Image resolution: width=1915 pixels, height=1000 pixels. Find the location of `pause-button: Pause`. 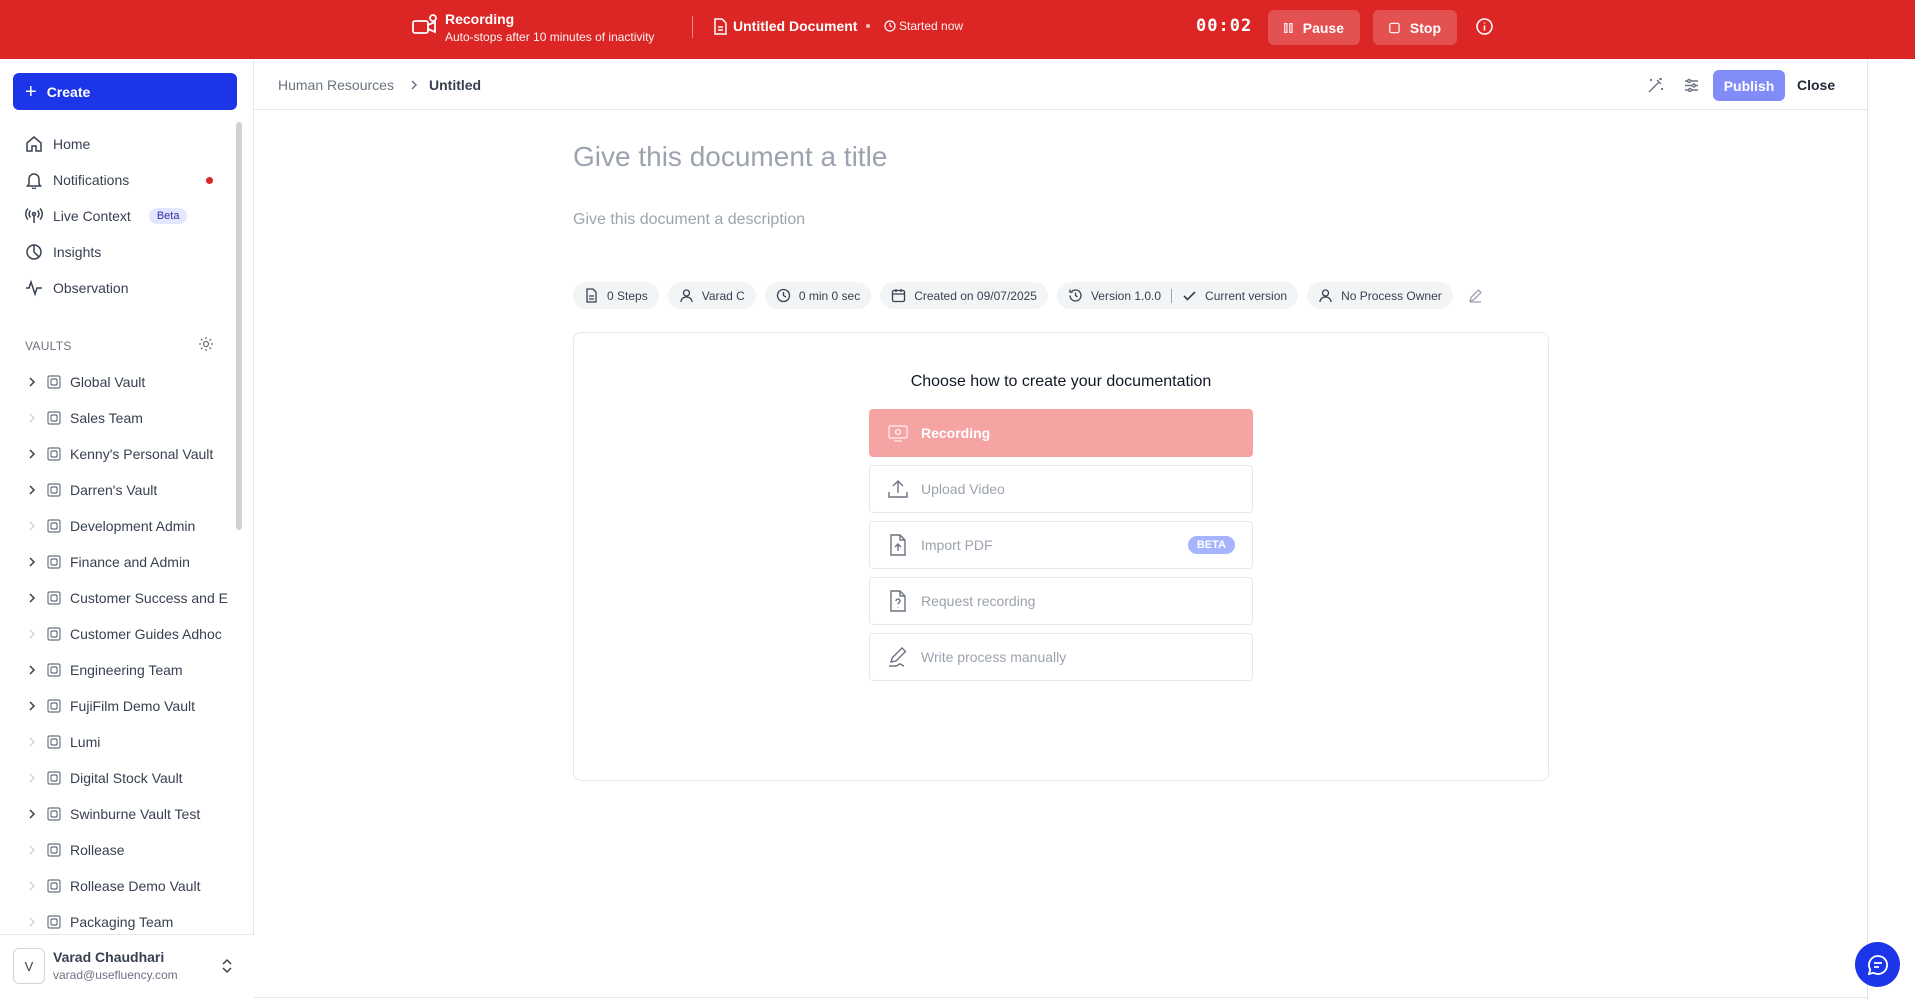

pause-button: Pause is located at coordinates (1314, 27).